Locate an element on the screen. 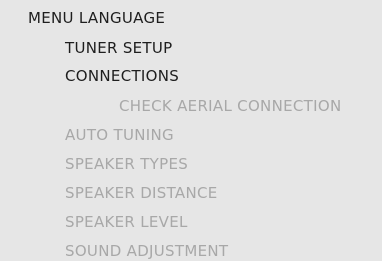 The width and height of the screenshot is (382, 261). menu-item-check-aerial-connection: CHECK AERIAL CONNECTION is located at coordinates (230, 106).